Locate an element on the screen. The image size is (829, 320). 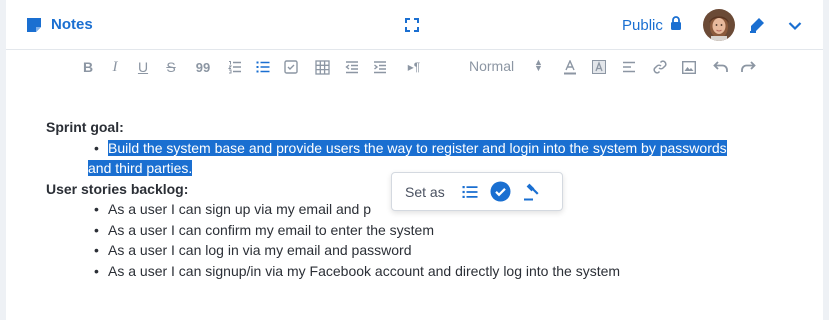
paragraph-direction-button: ▸¶ is located at coordinates (414, 67).